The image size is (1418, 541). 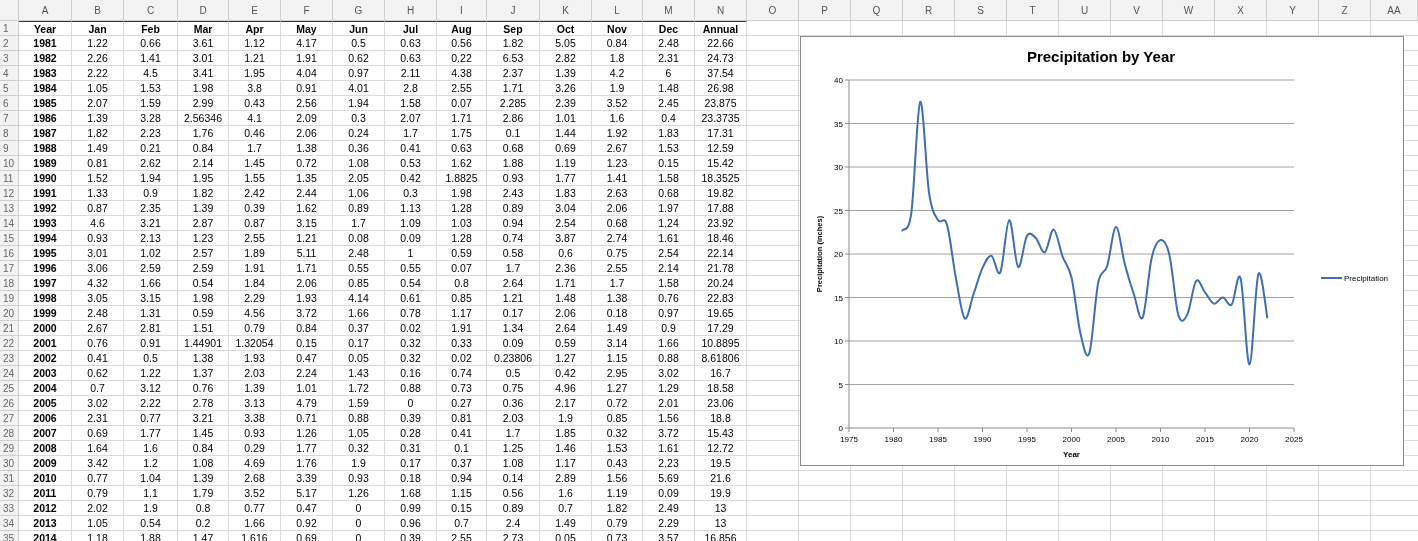 I want to click on row-number: 5, so click(x=9, y=88).